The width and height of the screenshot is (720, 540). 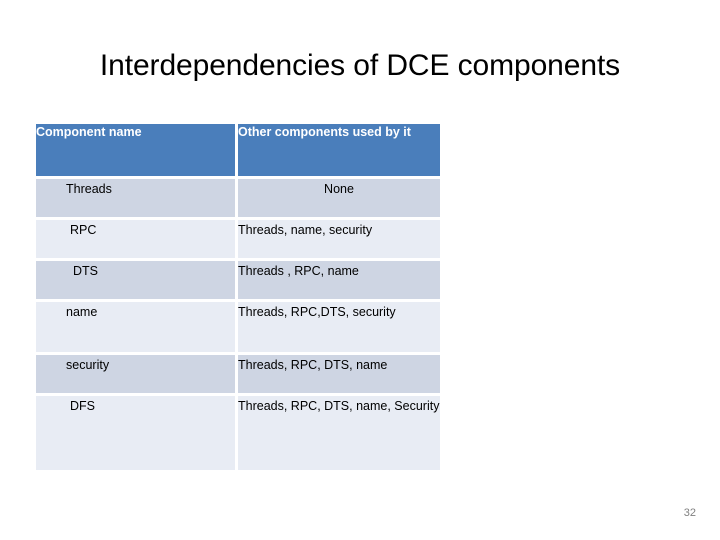 I want to click on component-label: Threads, so click(x=89, y=189).